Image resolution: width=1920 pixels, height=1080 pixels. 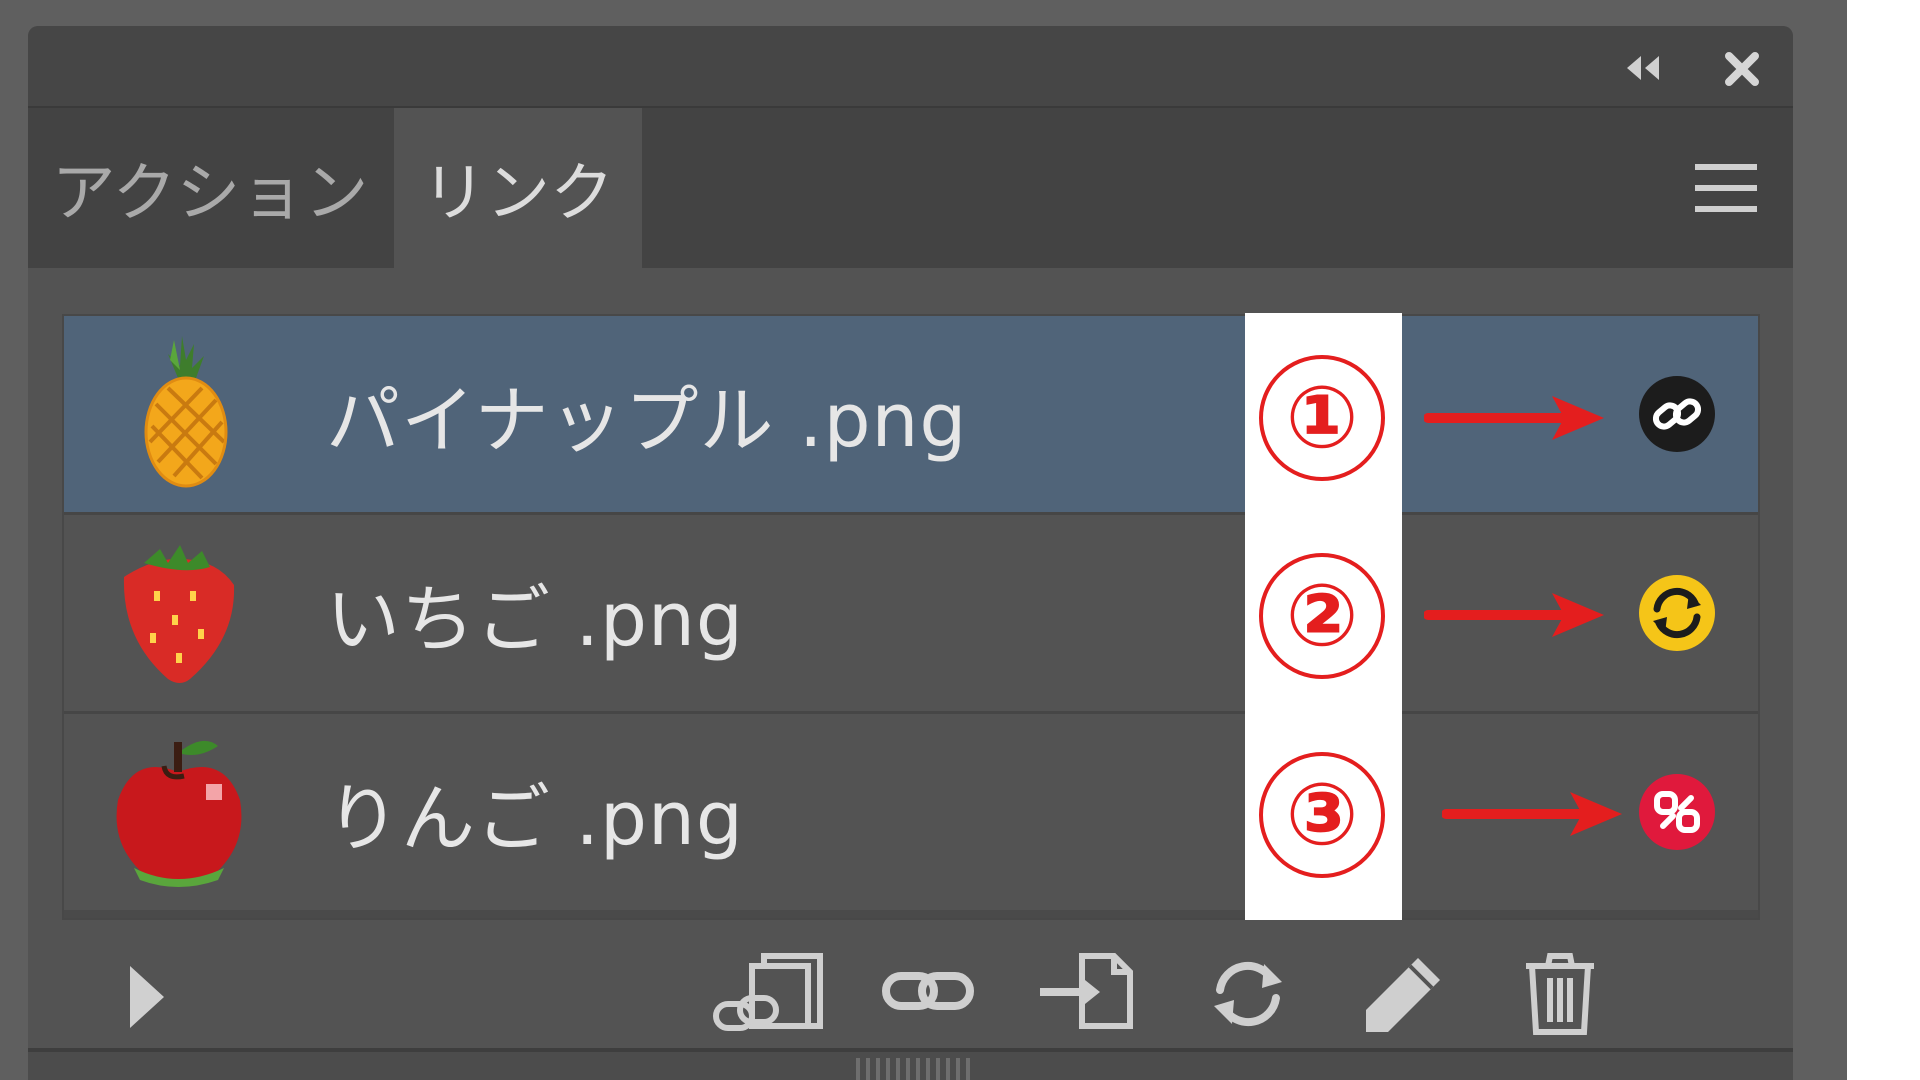 What do you see at coordinates (771, 994) in the screenshot?
I see `embed-icon` at bounding box center [771, 994].